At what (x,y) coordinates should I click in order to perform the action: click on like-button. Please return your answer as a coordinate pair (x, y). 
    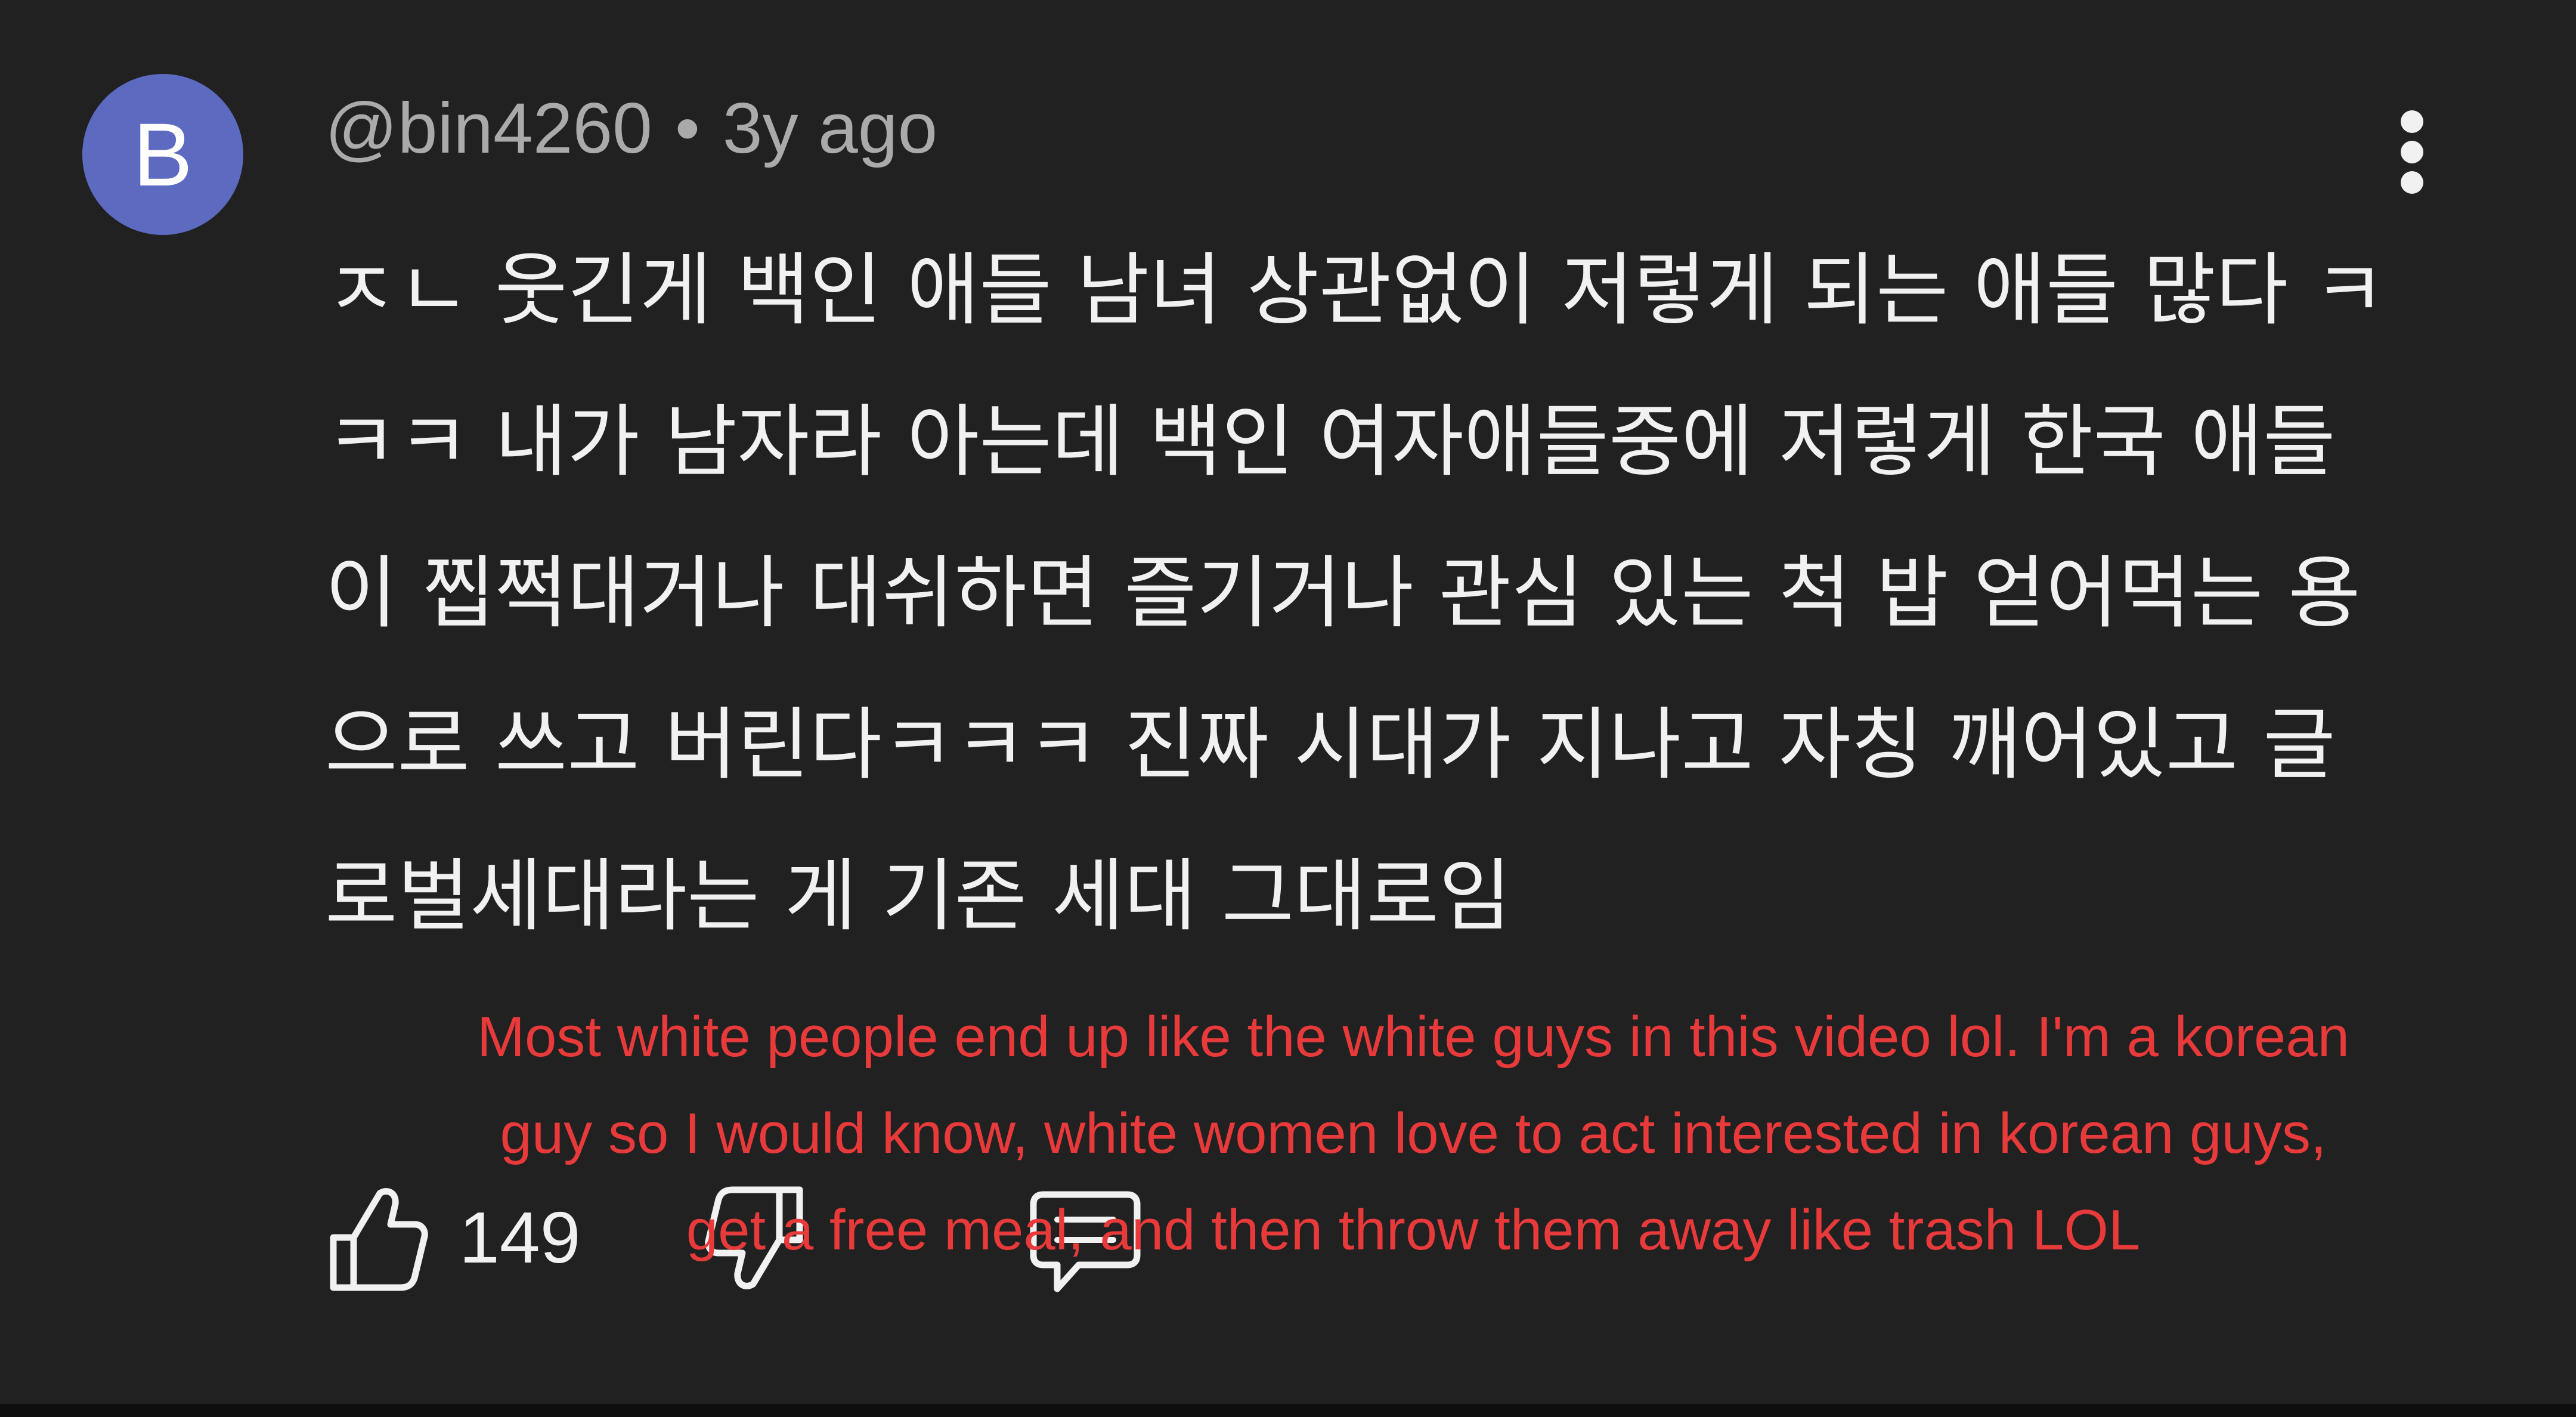
    Looking at the image, I should click on (377, 1238).